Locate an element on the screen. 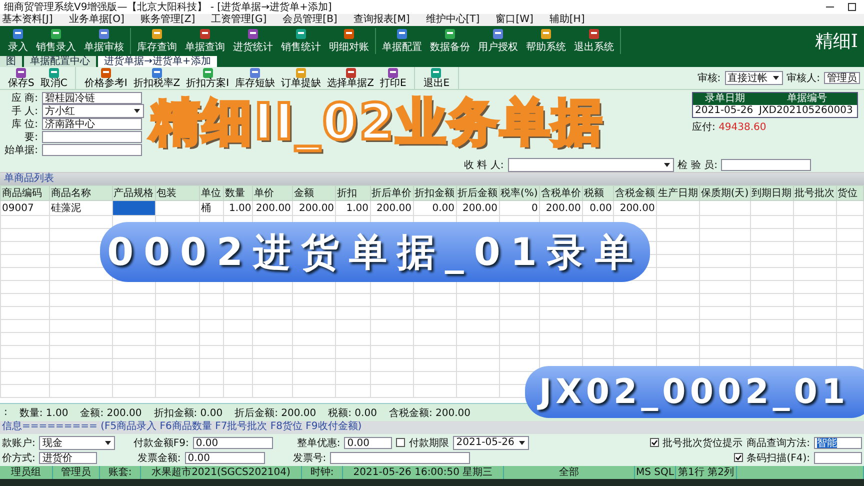  toolbar-button: 数据备份 is located at coordinates (450, 41).